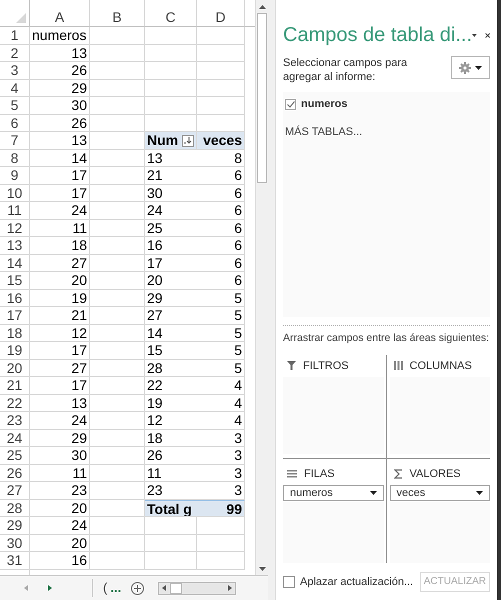 The height and width of the screenshot is (600, 501). What do you see at coordinates (324, 104) in the screenshot?
I see `field-label: numeros` at bounding box center [324, 104].